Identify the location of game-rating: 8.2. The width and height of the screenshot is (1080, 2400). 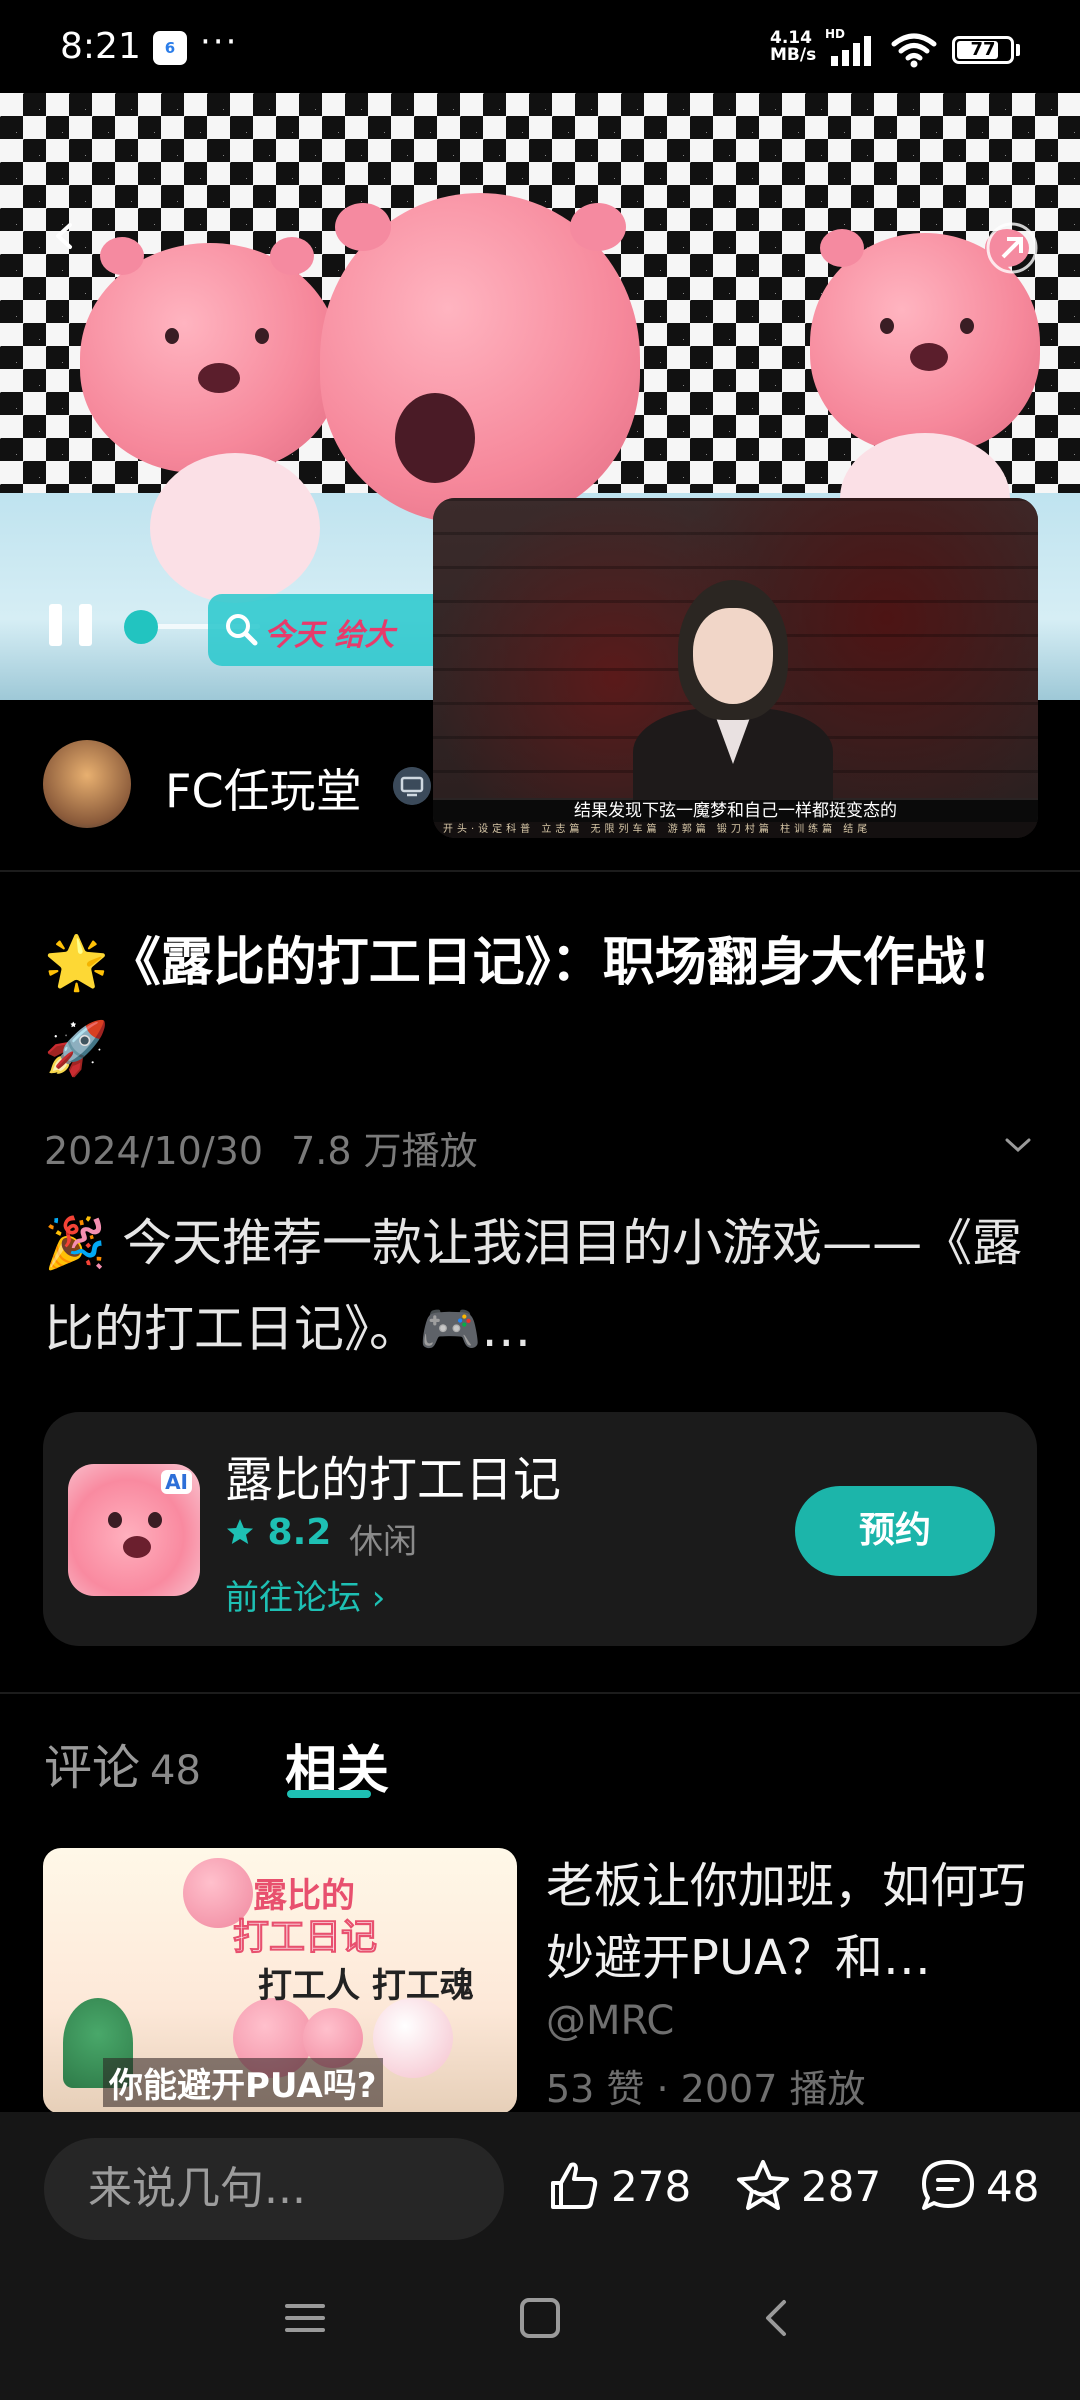
(278, 1532).